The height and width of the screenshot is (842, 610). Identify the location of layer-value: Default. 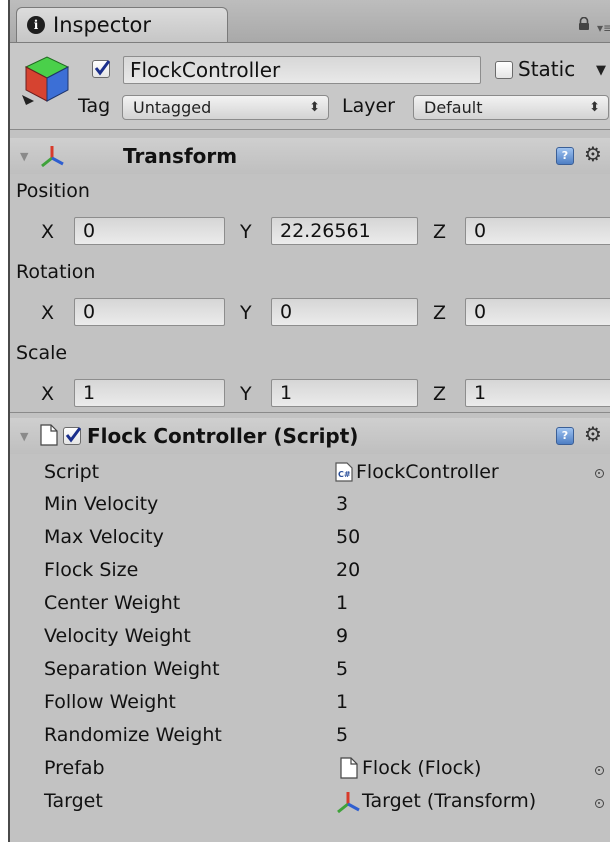
(453, 107).